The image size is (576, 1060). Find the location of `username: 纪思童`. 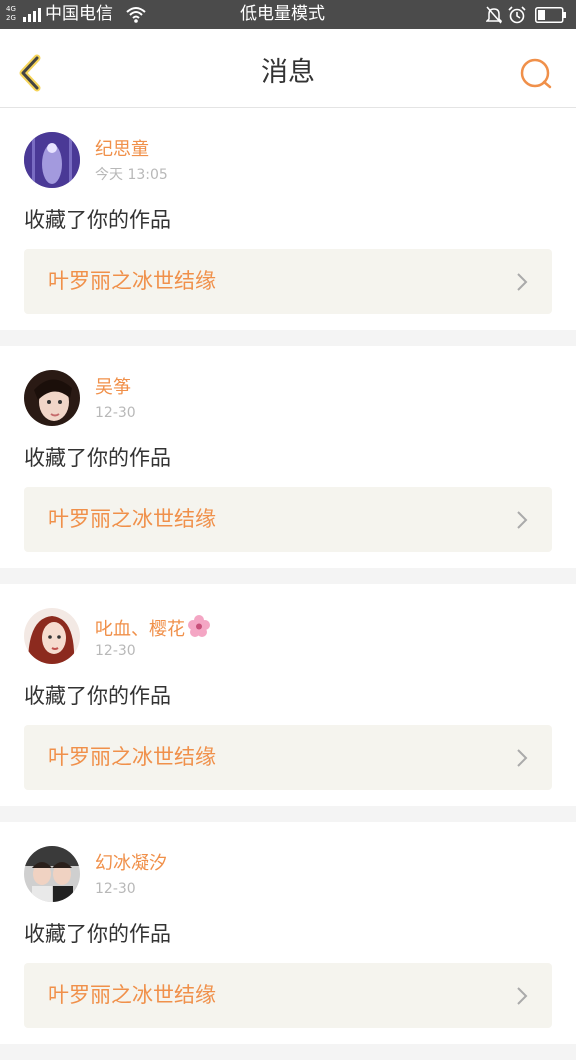

username: 纪思童 is located at coordinates (122, 150).